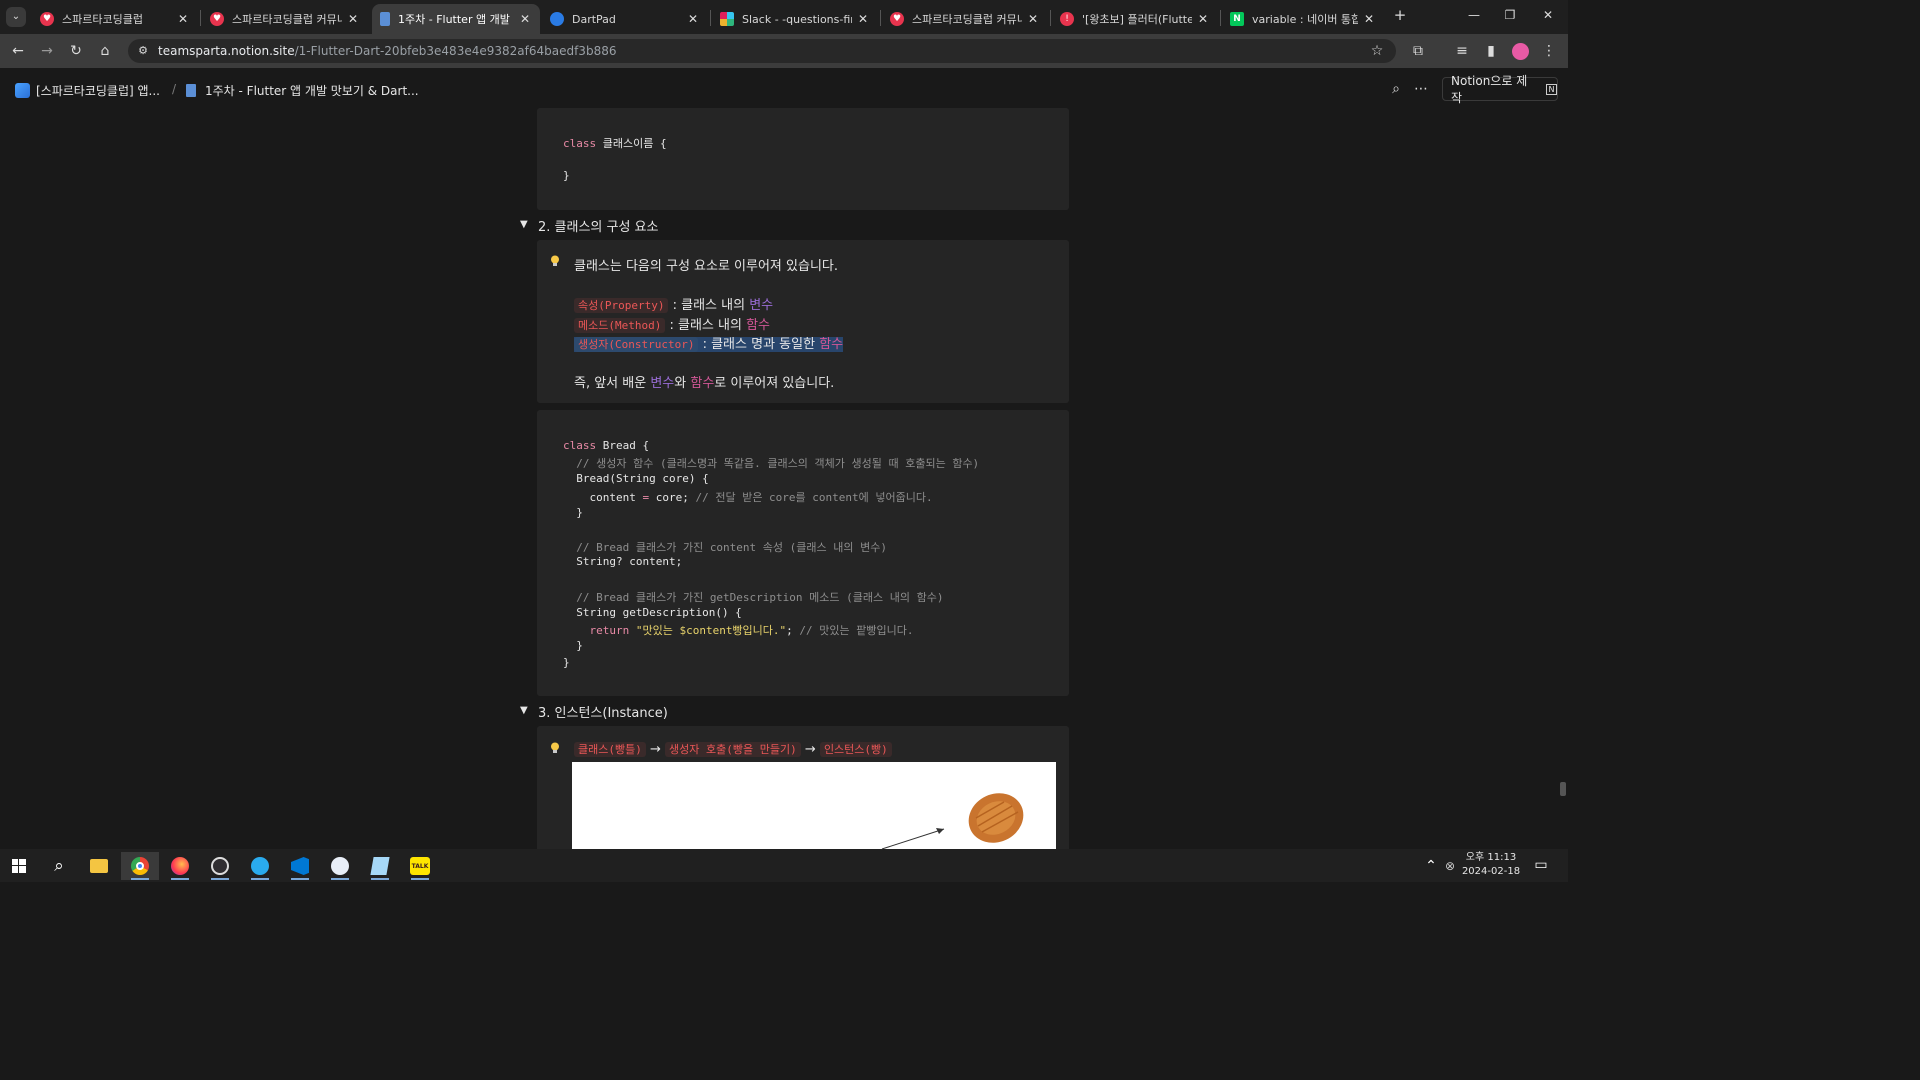  What do you see at coordinates (623, 561) in the screenshot?
I see `code-line: String? content;` at bounding box center [623, 561].